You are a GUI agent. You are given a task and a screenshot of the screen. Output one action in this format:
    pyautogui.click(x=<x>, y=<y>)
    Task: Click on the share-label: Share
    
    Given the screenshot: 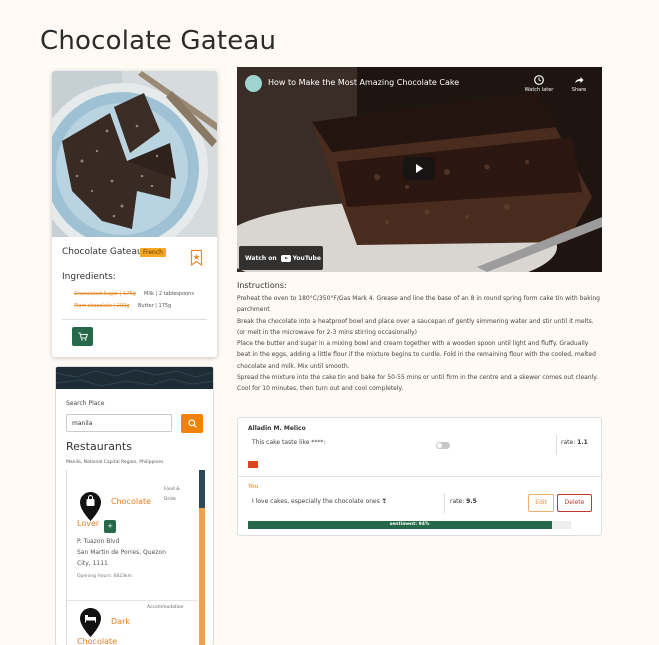 What is the action you would take?
    pyautogui.click(x=579, y=90)
    